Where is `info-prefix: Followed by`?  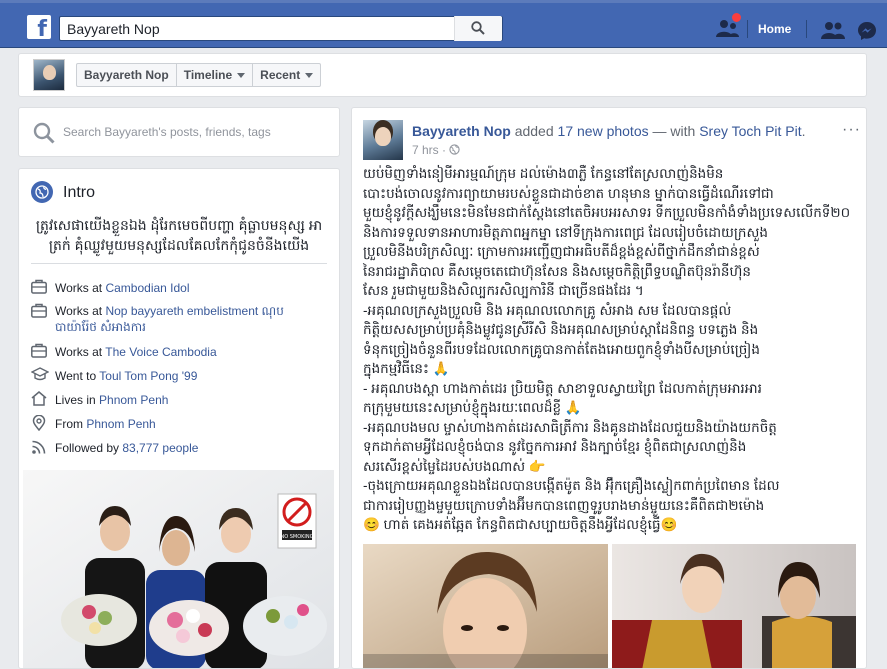
info-prefix: Followed by is located at coordinates (87, 448).